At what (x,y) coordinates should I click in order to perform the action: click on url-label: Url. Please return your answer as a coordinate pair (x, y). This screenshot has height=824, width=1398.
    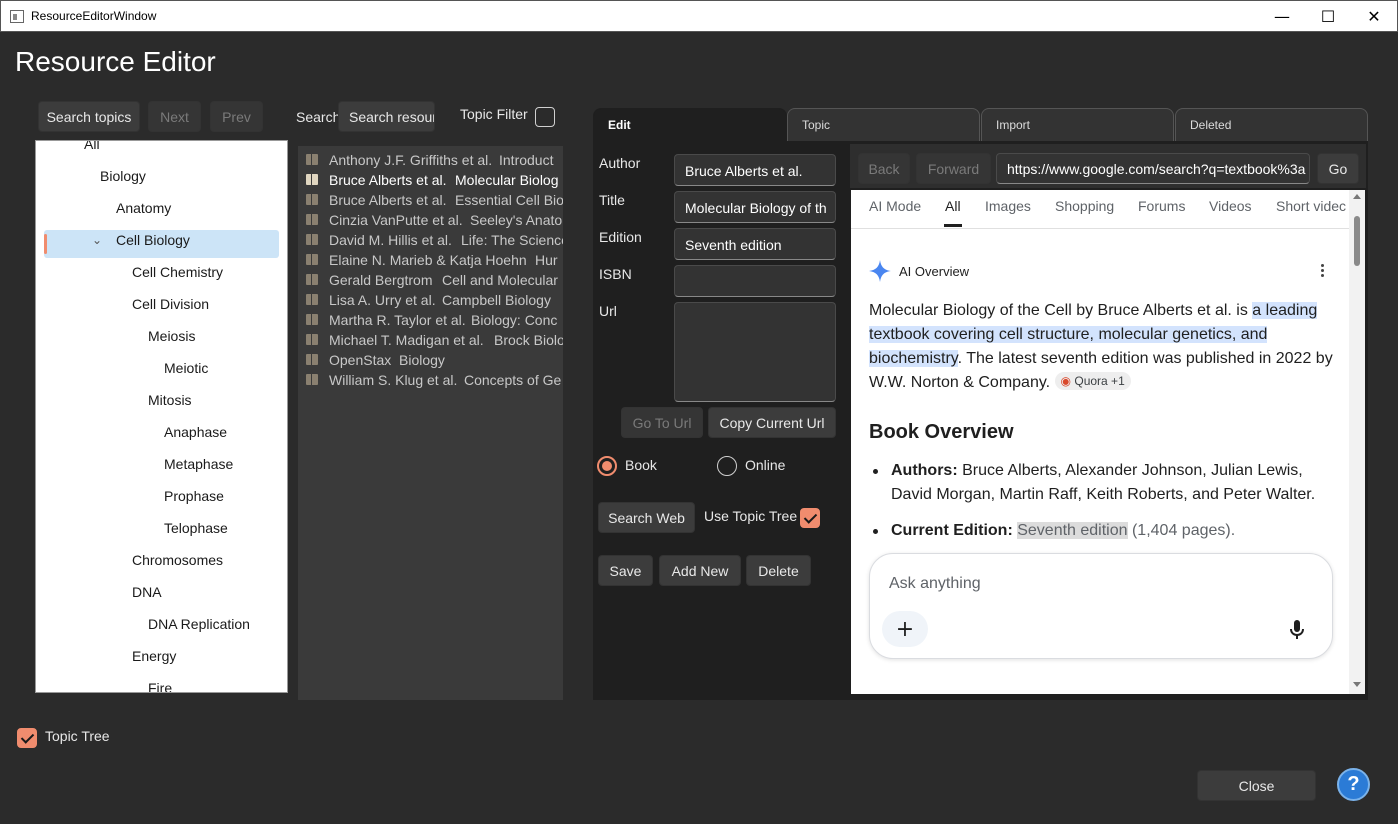
    Looking at the image, I should click on (608, 311).